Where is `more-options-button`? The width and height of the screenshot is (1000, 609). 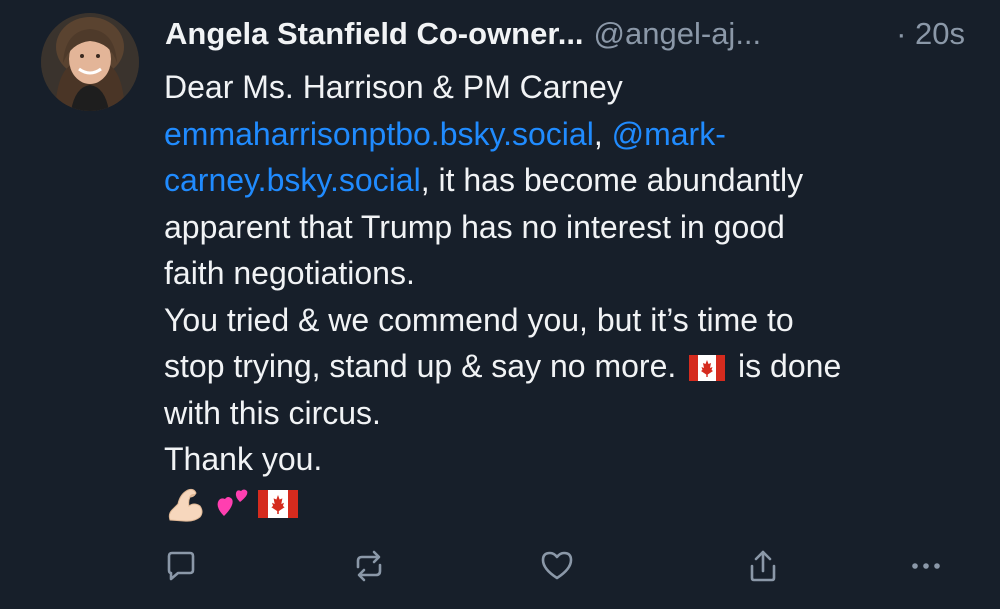
more-options-button is located at coordinates (926, 566).